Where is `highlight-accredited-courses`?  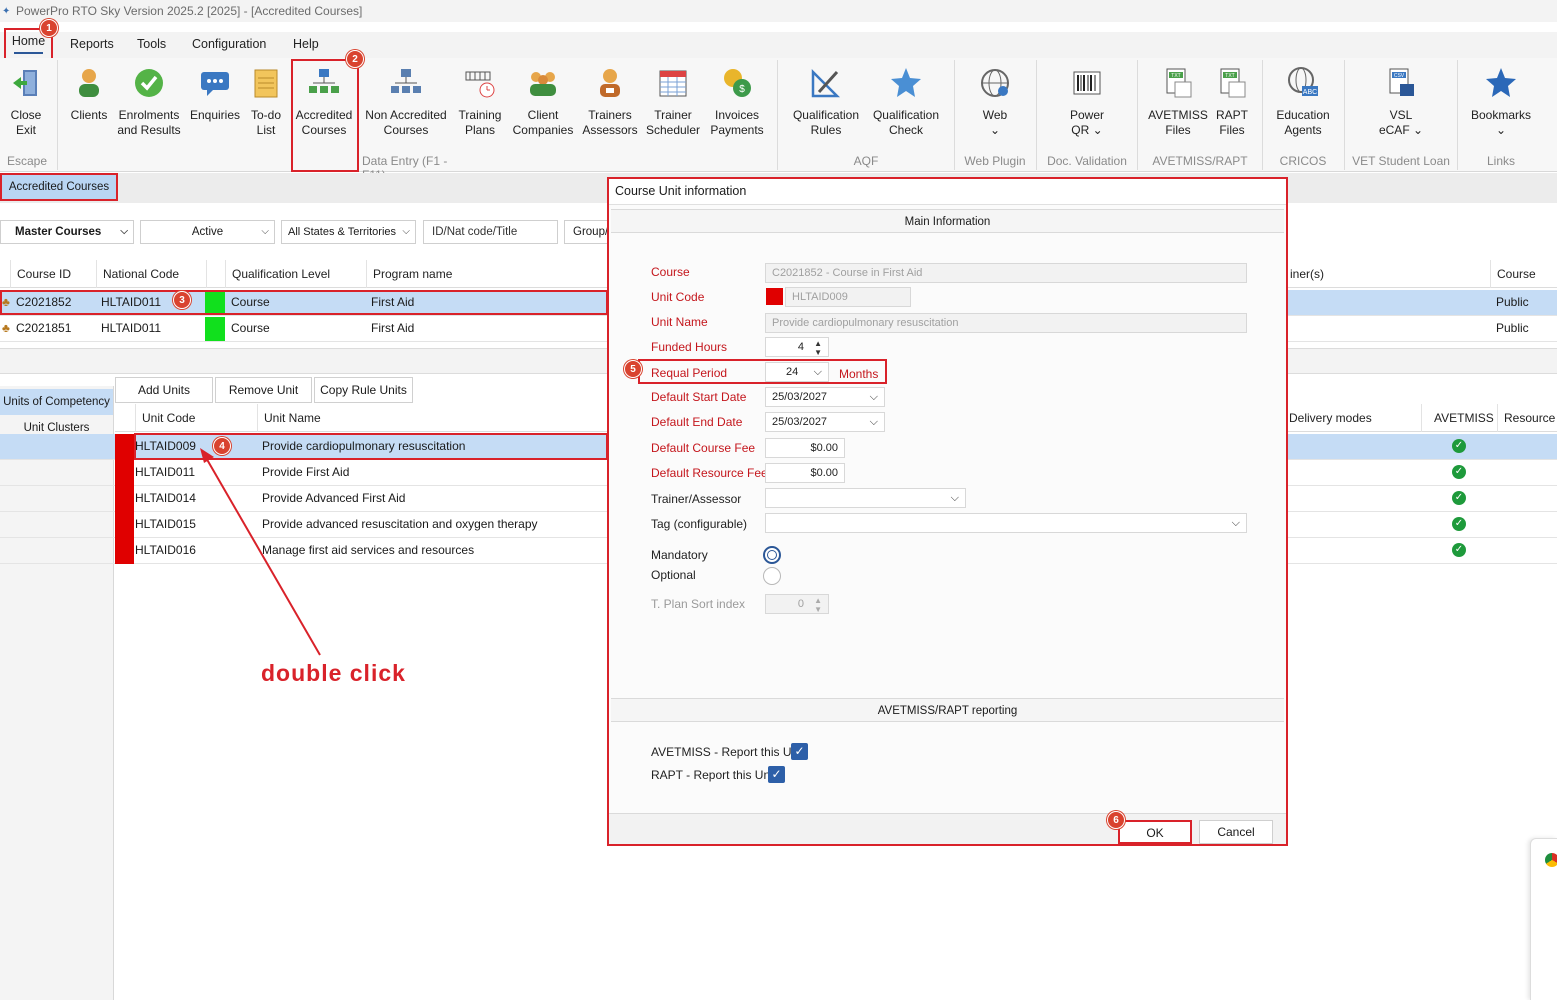
highlight-accredited-courses is located at coordinates (325, 115).